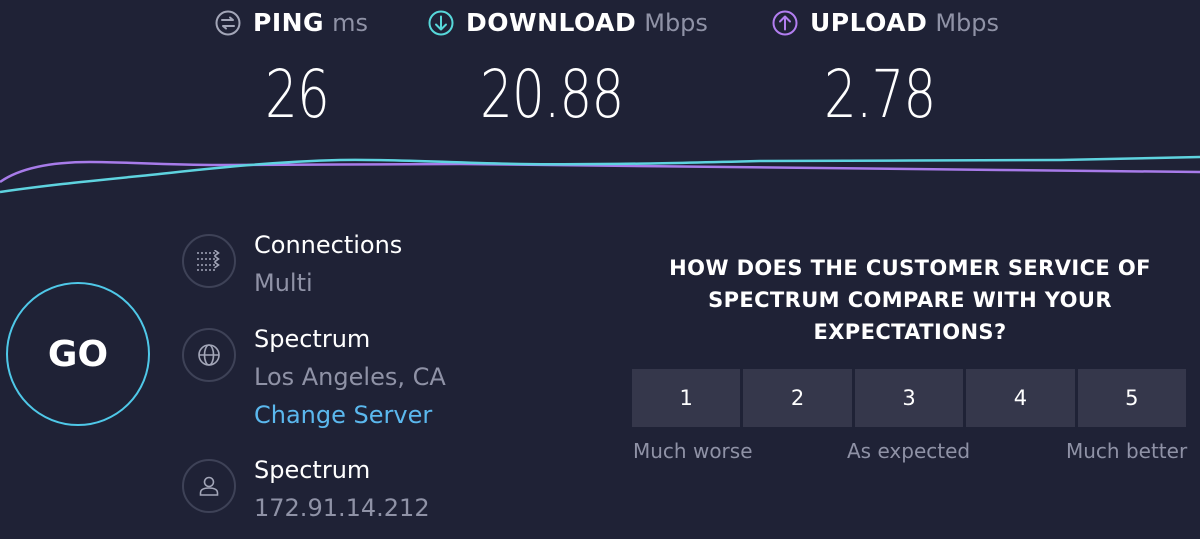  I want to click on upload-label: UPLOAD, so click(869, 22).